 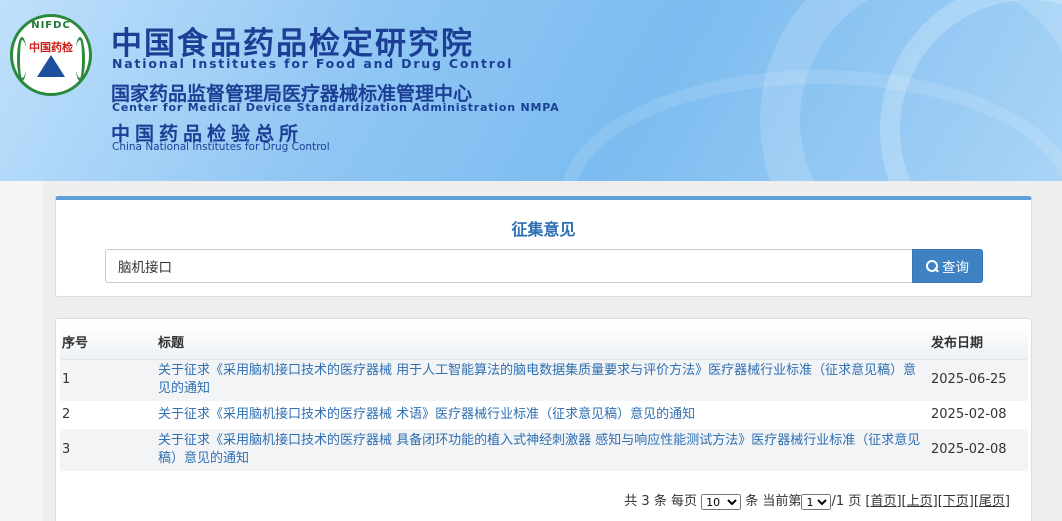 I want to click on nifdc-logo-icon: NIFDC 中国药检, so click(x=51, y=55).